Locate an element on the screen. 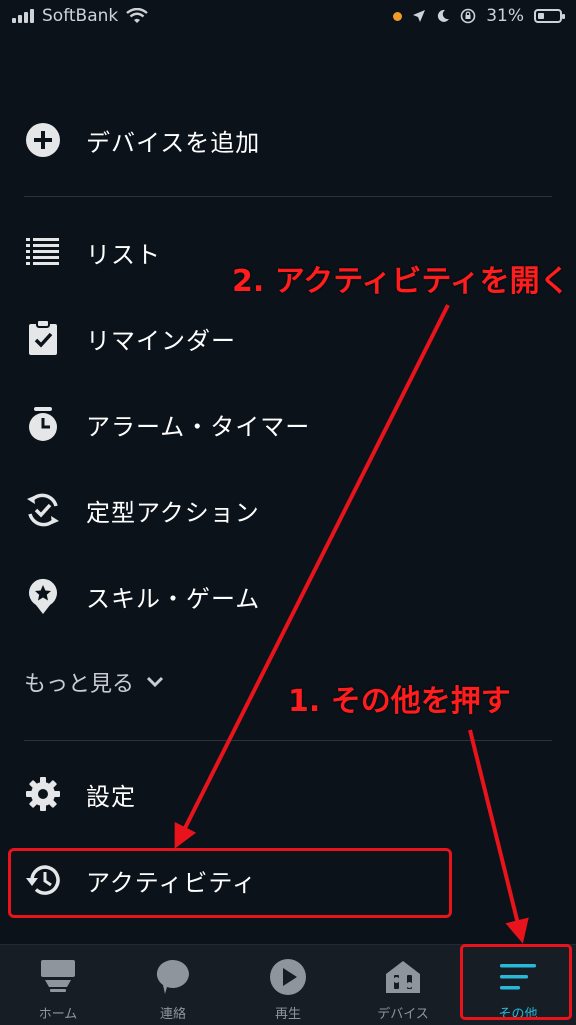 The height and width of the screenshot is (1025, 576). battery-icon is located at coordinates (549, 16).